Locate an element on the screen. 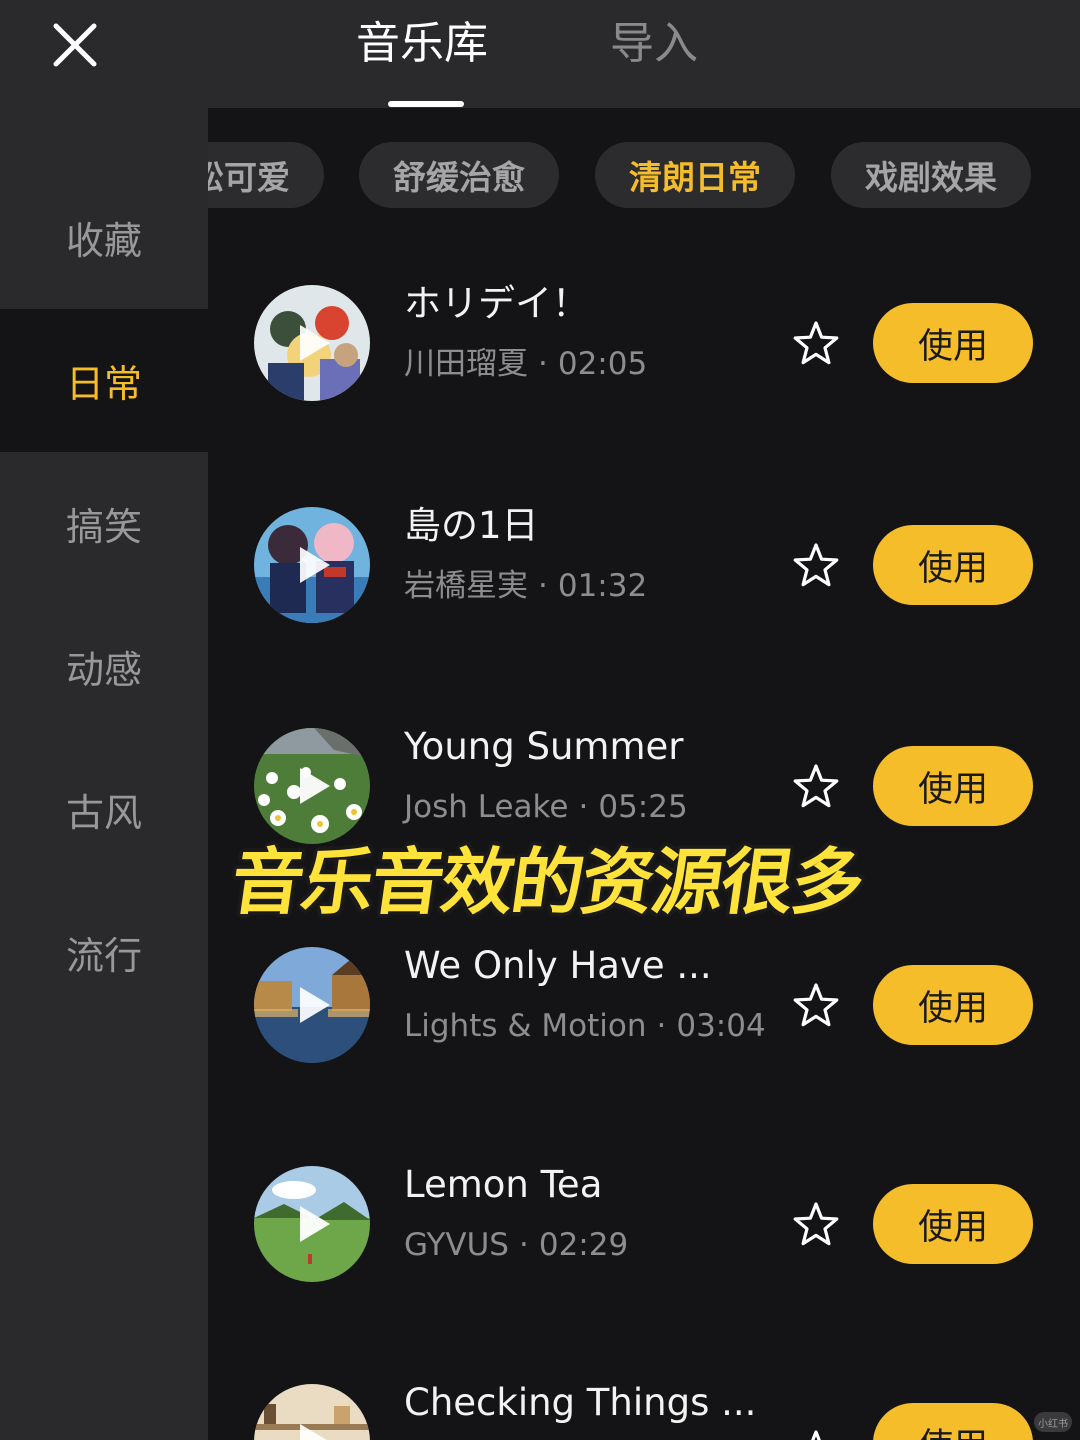 The image size is (1080, 1440). track-row: Young Summer Josh Leake · 05:25 使用 is located at coordinates (644, 786).